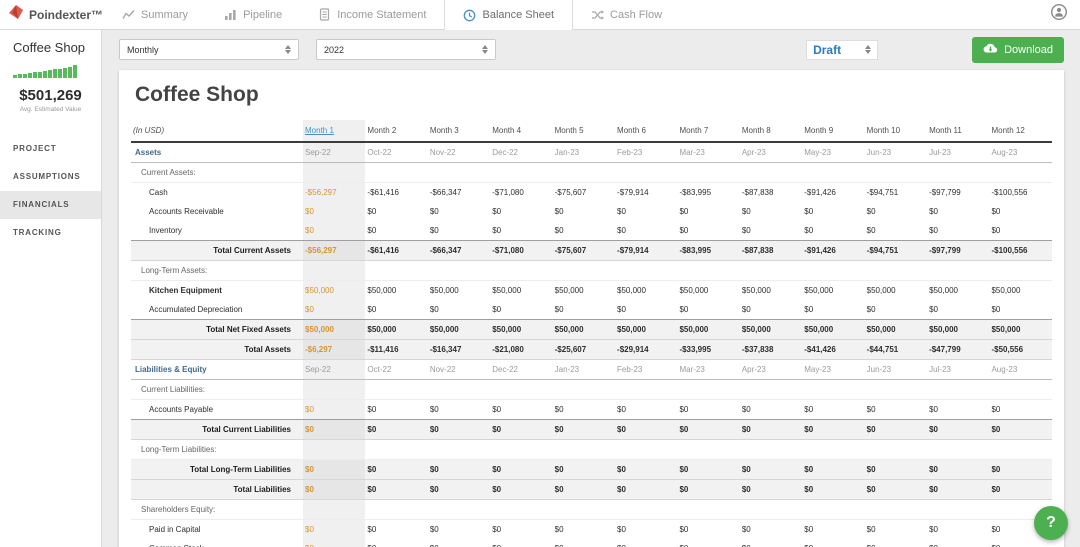  What do you see at coordinates (383, 192) in the screenshot?
I see `value-cell: -$61,416` at bounding box center [383, 192].